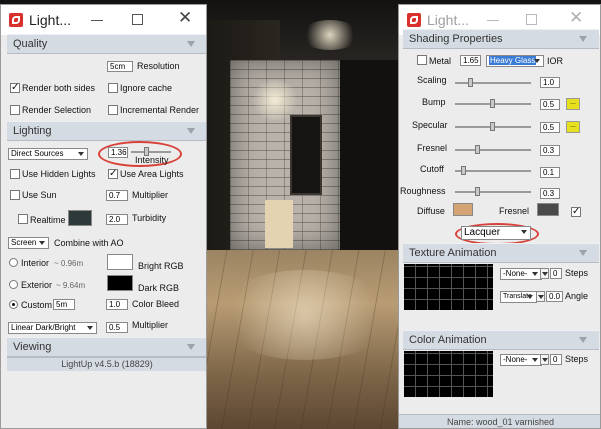 This screenshot has height=429, width=601. Describe the element at coordinates (23, 219) in the screenshot. I see `realtime-checkbox` at that location.